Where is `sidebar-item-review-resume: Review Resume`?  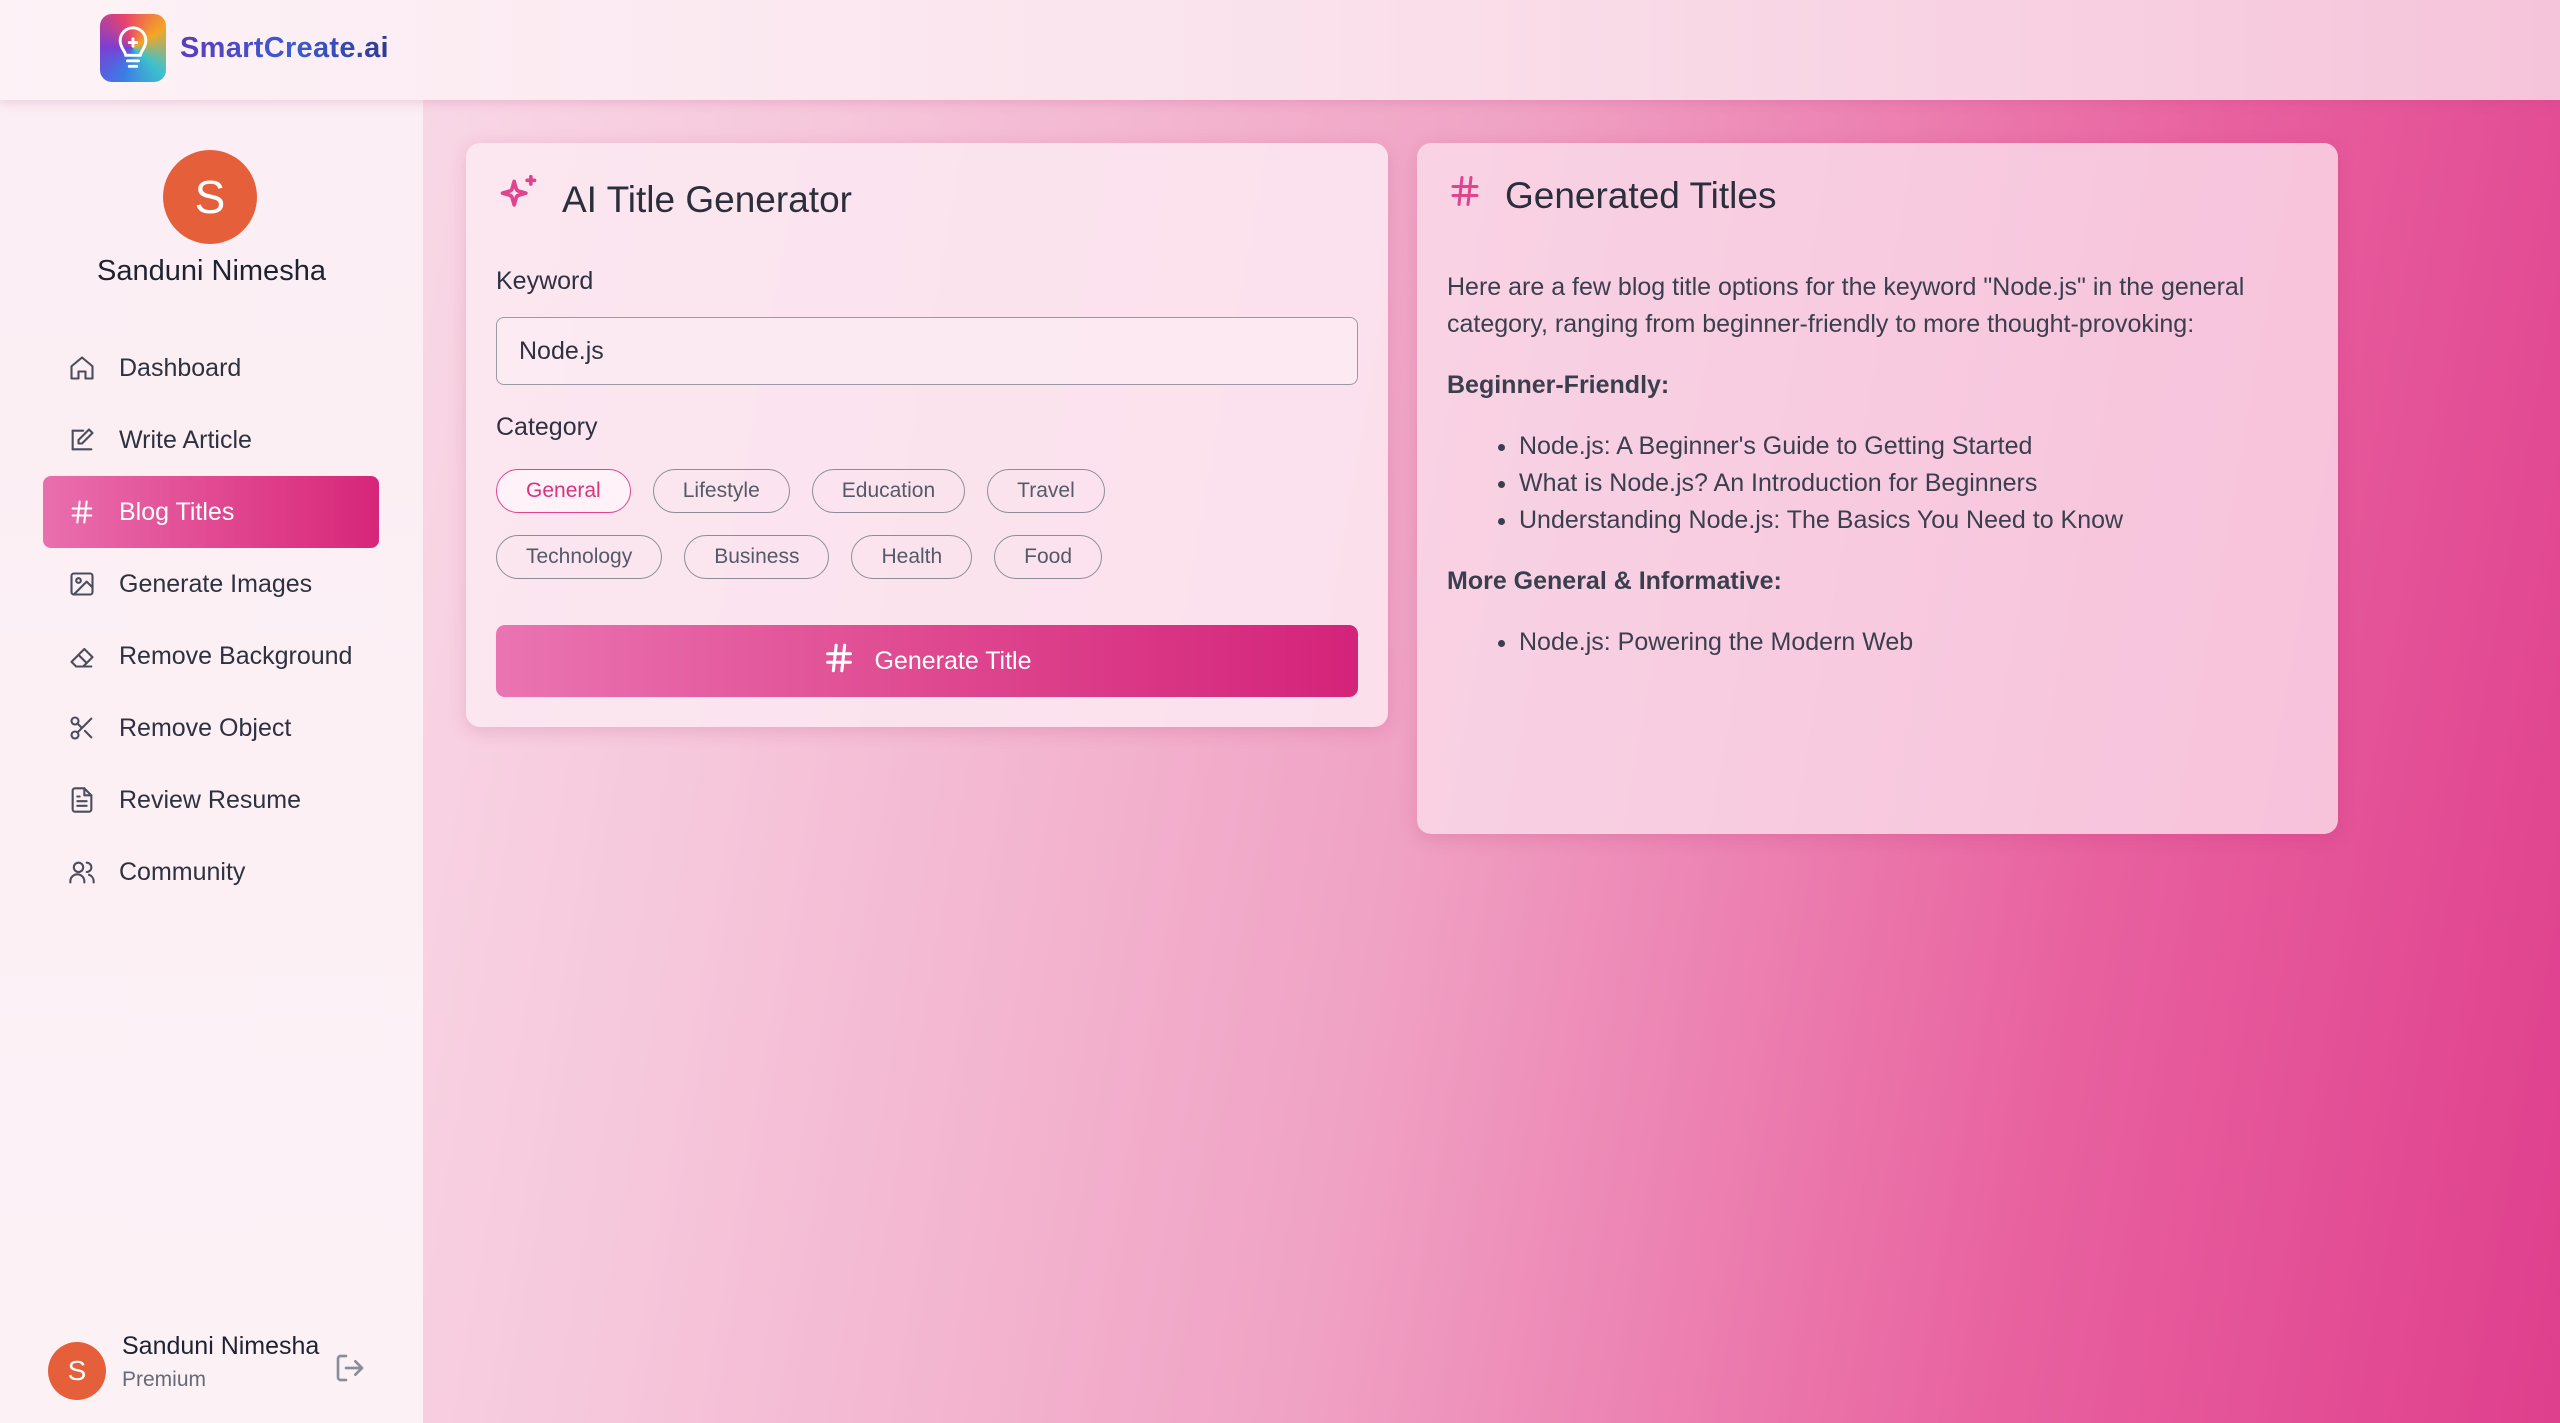 sidebar-item-review-resume: Review Resume is located at coordinates (211, 800).